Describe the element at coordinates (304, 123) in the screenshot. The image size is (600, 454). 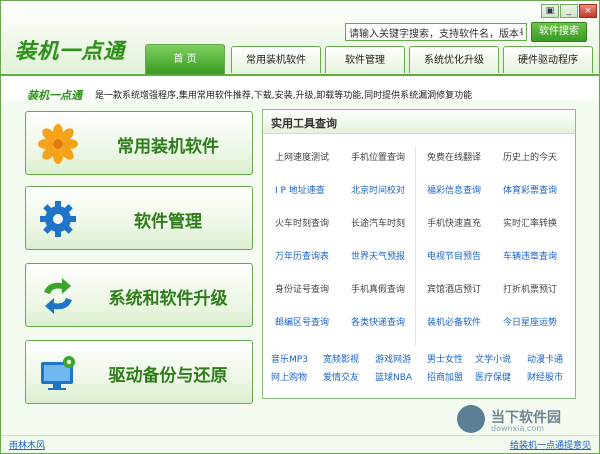
I see `tools-title: 实用工具查询` at that location.